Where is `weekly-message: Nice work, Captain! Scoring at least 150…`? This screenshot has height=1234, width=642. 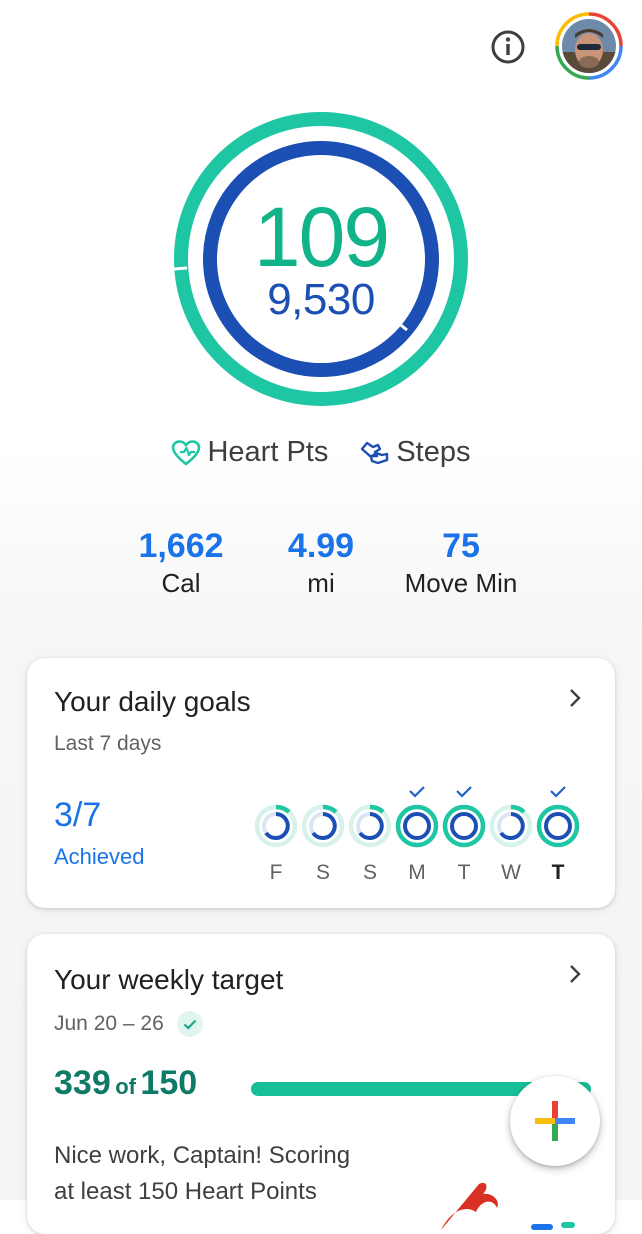 weekly-message: Nice work, Captain! Scoring at least 150… is located at coordinates (202, 1174).